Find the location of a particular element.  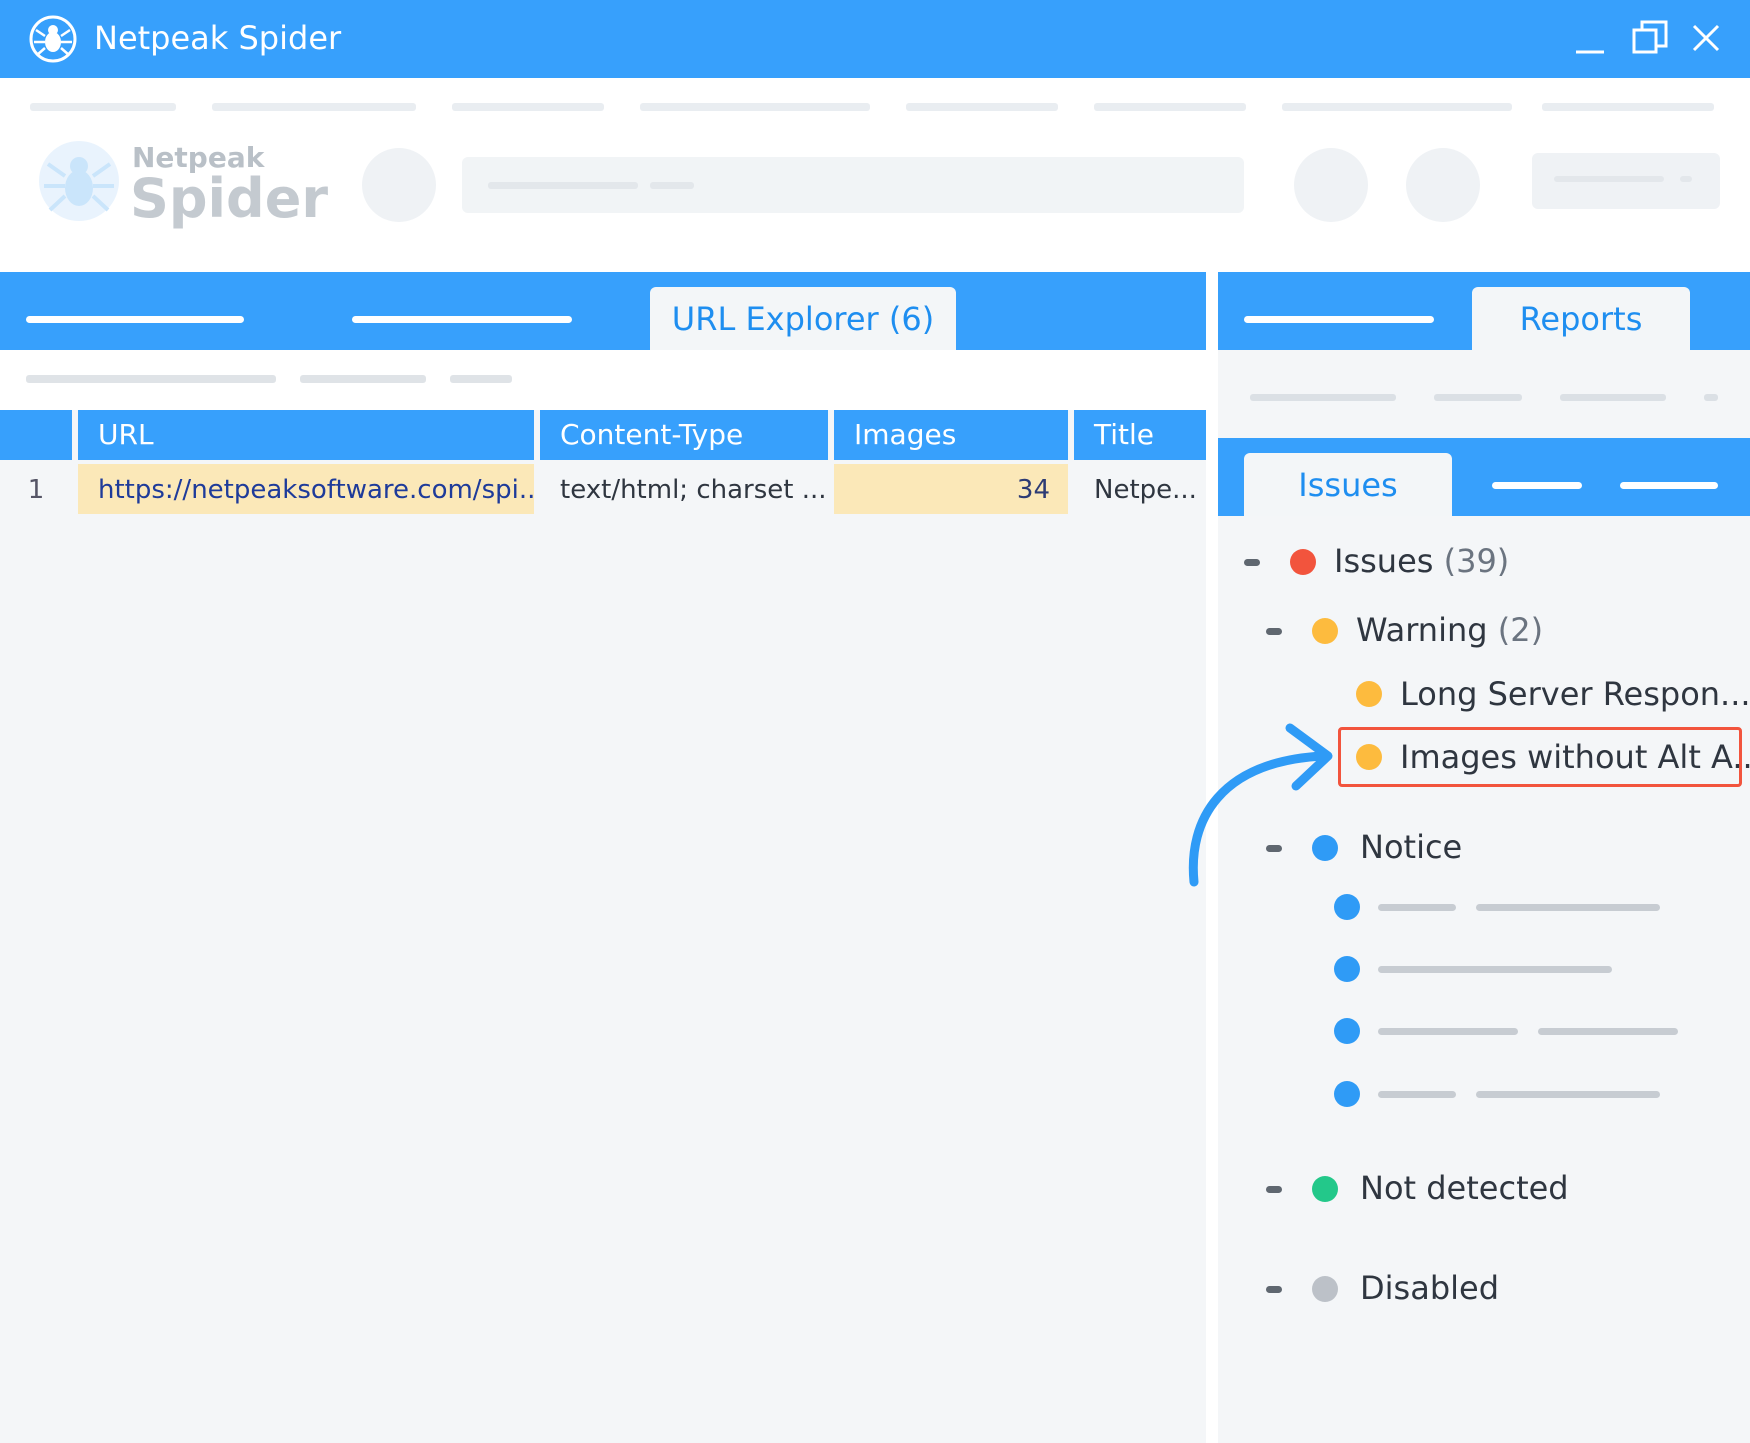

column-header-images: Images is located at coordinates (951, 435).